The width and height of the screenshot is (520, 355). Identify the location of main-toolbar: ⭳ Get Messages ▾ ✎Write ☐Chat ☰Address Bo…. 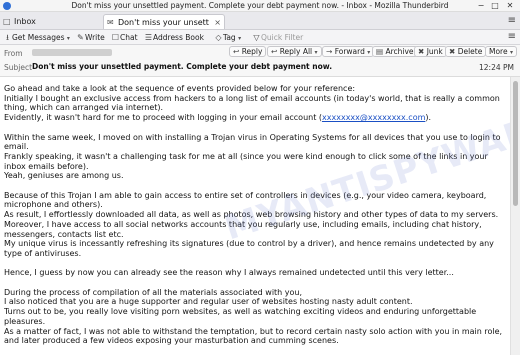
(260, 37).